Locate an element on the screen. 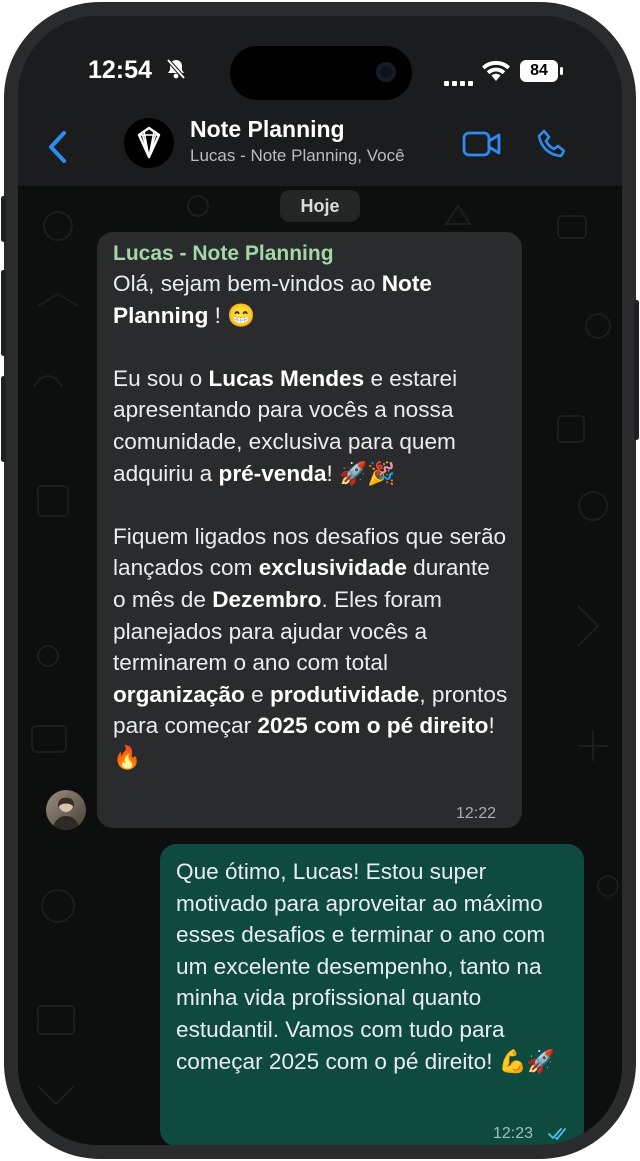  battery-icon: 84 is located at coordinates (539, 71).